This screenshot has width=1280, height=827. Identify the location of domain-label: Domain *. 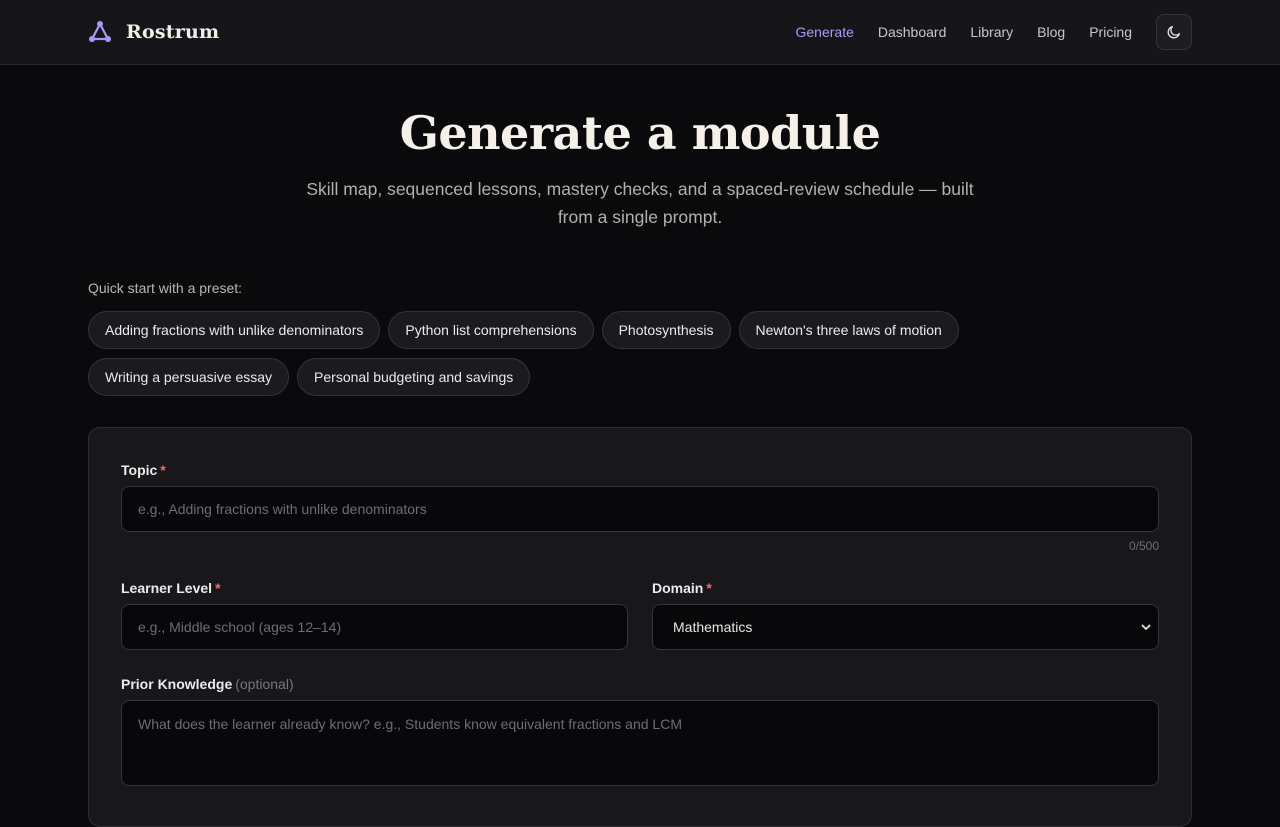
(682, 588).